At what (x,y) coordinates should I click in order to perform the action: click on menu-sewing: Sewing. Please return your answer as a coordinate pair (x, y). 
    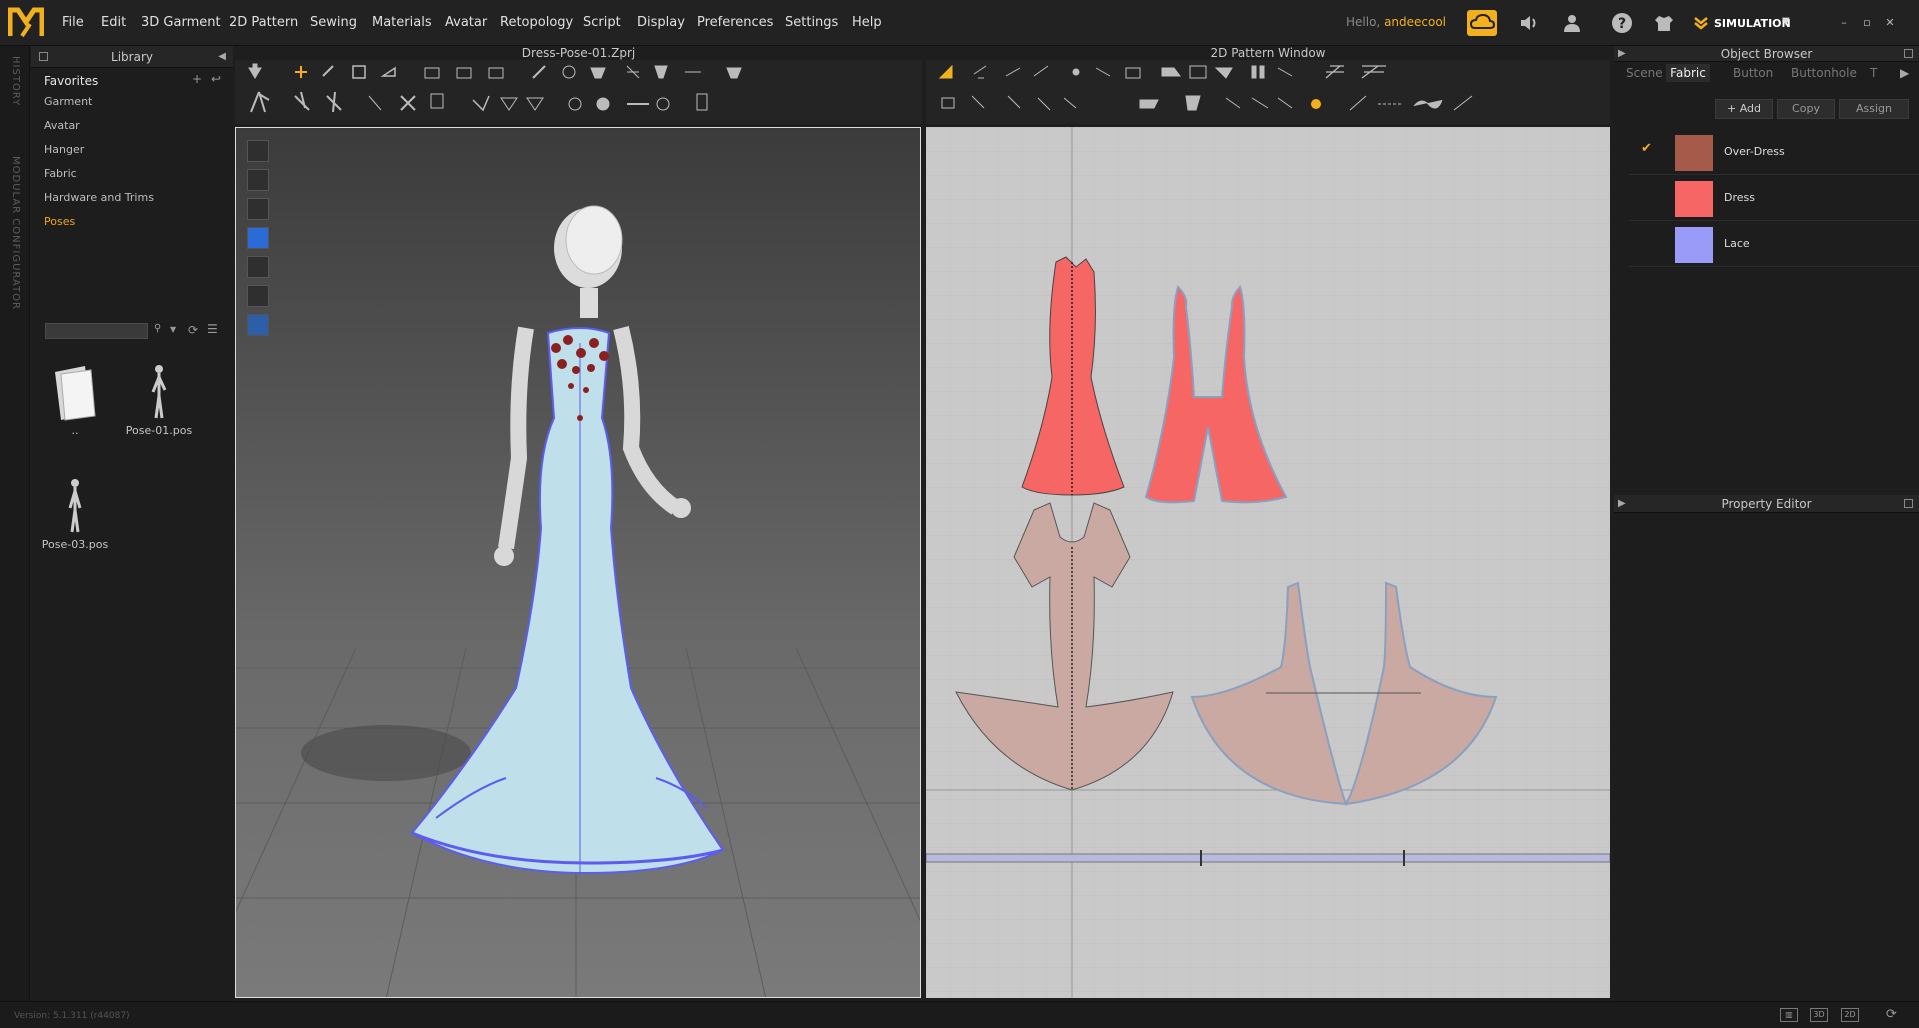
    Looking at the image, I should click on (333, 22).